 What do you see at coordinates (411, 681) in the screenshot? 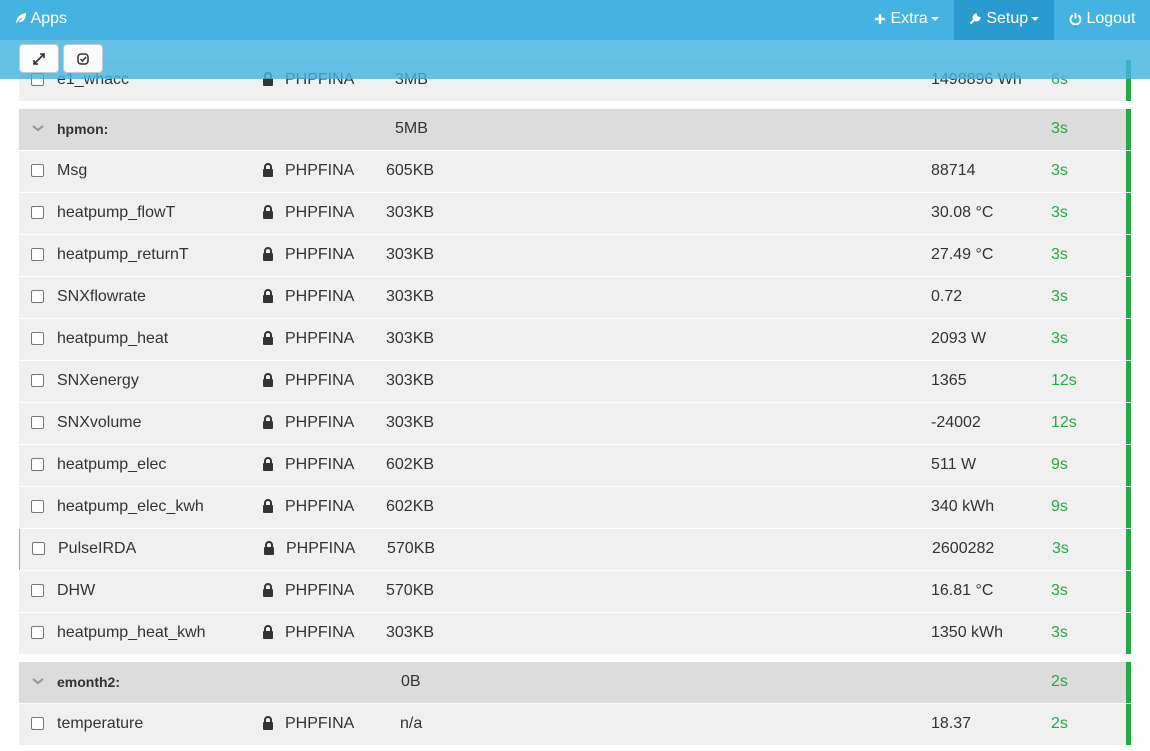
I see `group-size: 0B` at bounding box center [411, 681].